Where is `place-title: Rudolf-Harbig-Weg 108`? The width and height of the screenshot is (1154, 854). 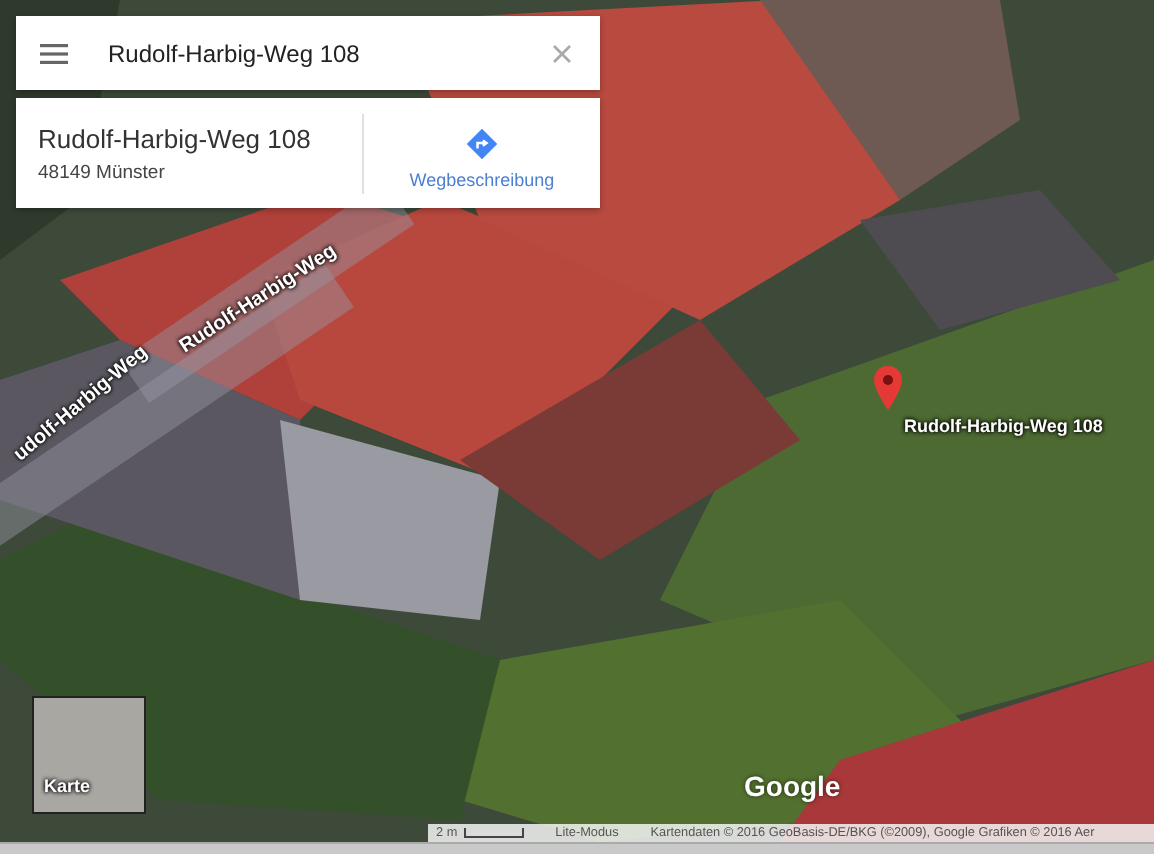 place-title: Rudolf-Harbig-Weg 108 is located at coordinates (175, 138).